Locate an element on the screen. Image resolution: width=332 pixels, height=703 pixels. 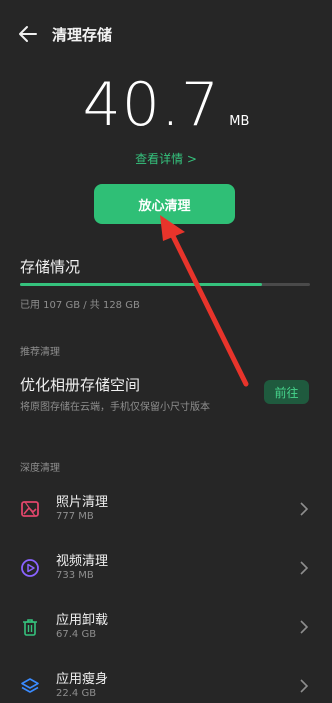
deep-clean-group-label: 深度清理 is located at coordinates (40, 468).